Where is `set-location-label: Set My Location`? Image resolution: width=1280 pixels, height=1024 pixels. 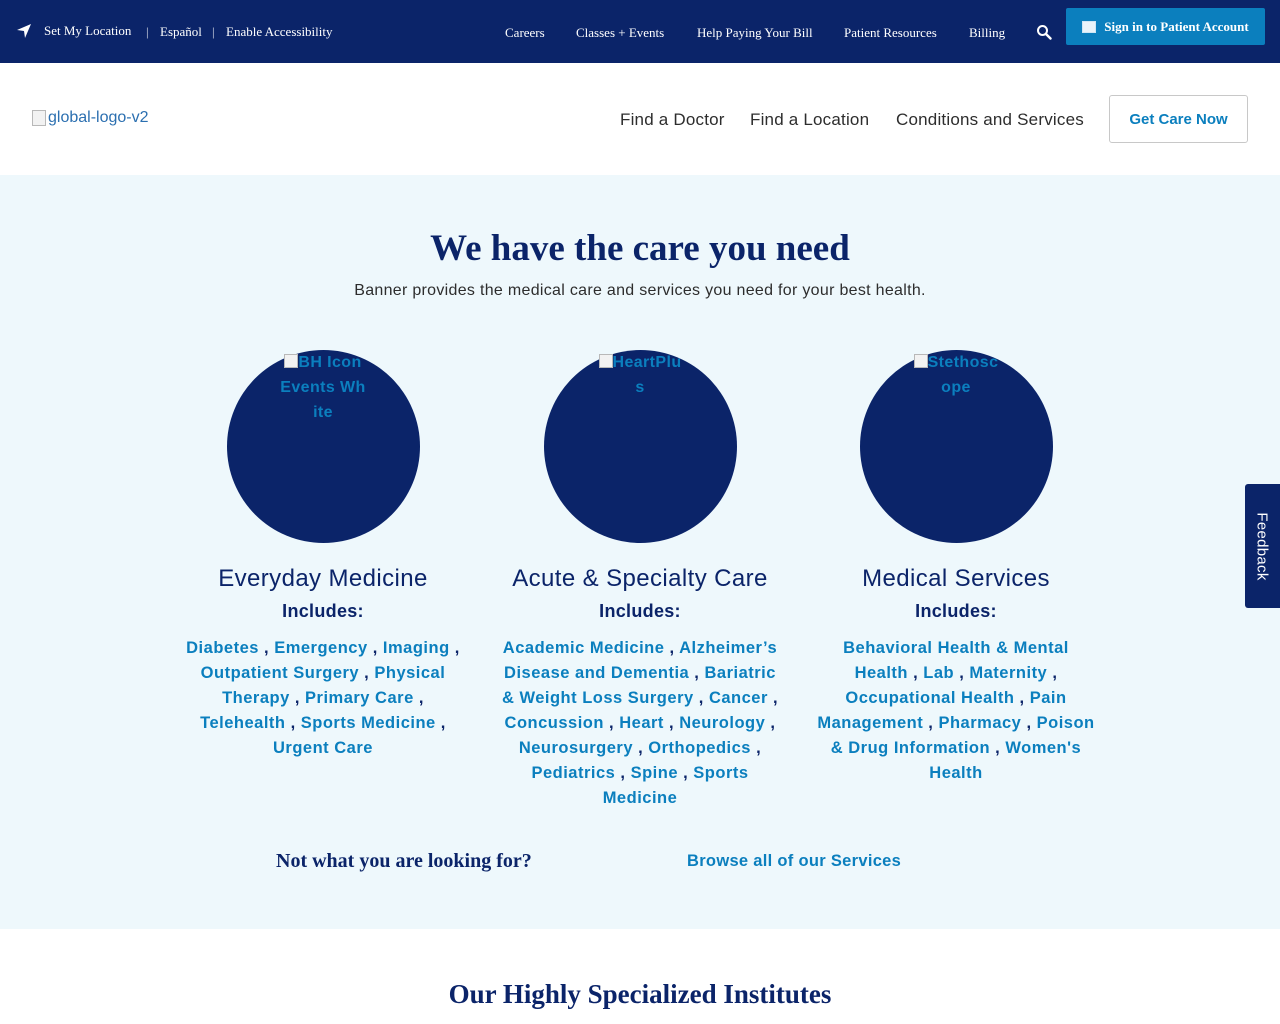
set-location-label: Set My Location is located at coordinates (88, 30).